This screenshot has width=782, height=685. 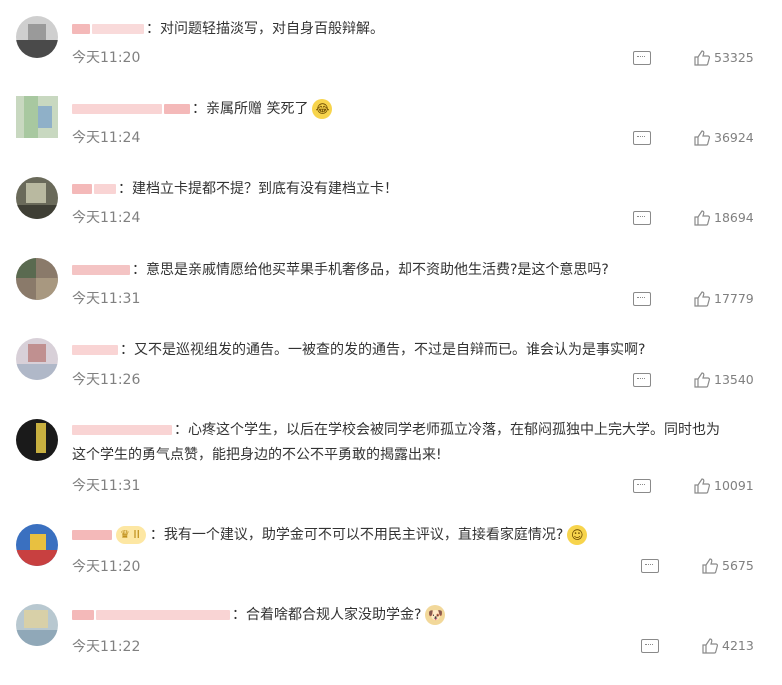 I want to click on comment-text: 亲属所赠 笑死了, so click(x=257, y=109).